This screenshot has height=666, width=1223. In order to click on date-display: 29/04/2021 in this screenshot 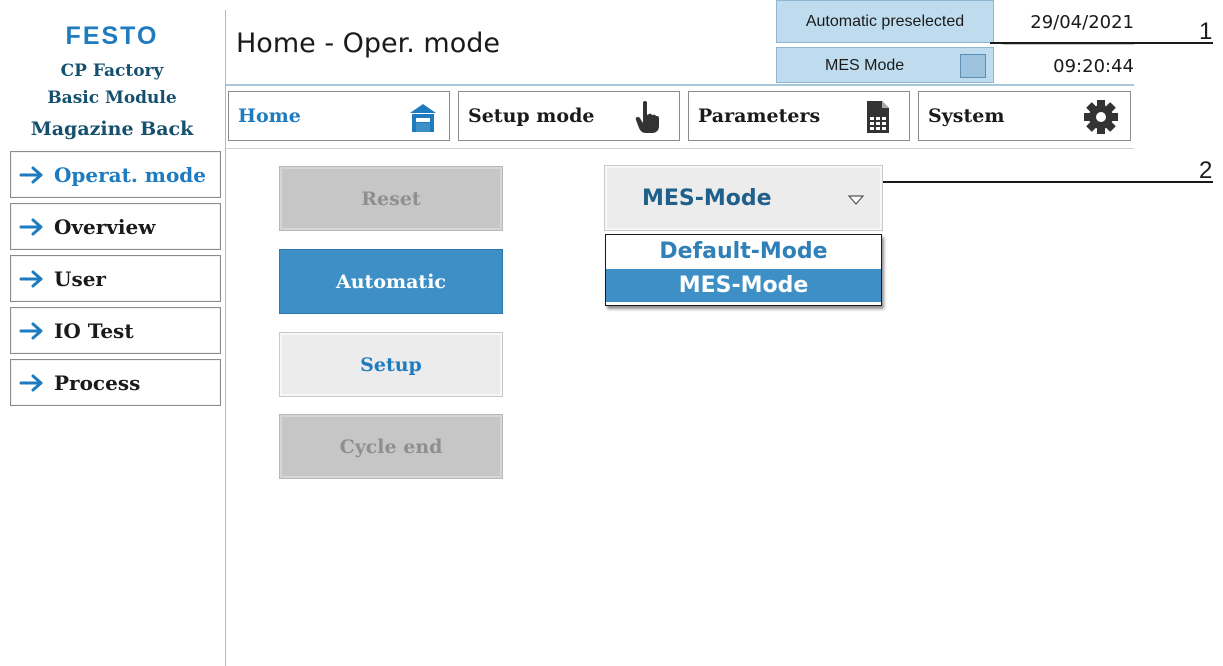, I will do `click(1082, 22)`.